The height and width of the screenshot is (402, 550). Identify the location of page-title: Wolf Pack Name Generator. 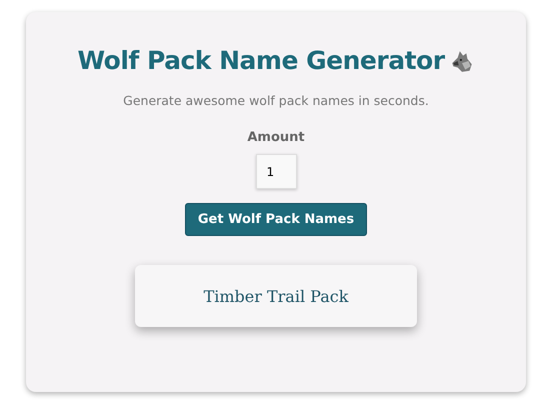
(261, 60).